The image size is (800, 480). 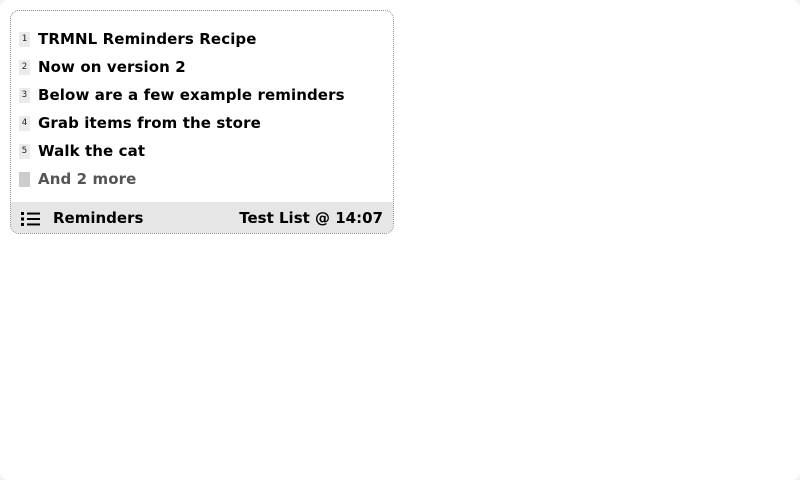 I want to click on item-label: Grab items from the store, so click(x=149, y=123).